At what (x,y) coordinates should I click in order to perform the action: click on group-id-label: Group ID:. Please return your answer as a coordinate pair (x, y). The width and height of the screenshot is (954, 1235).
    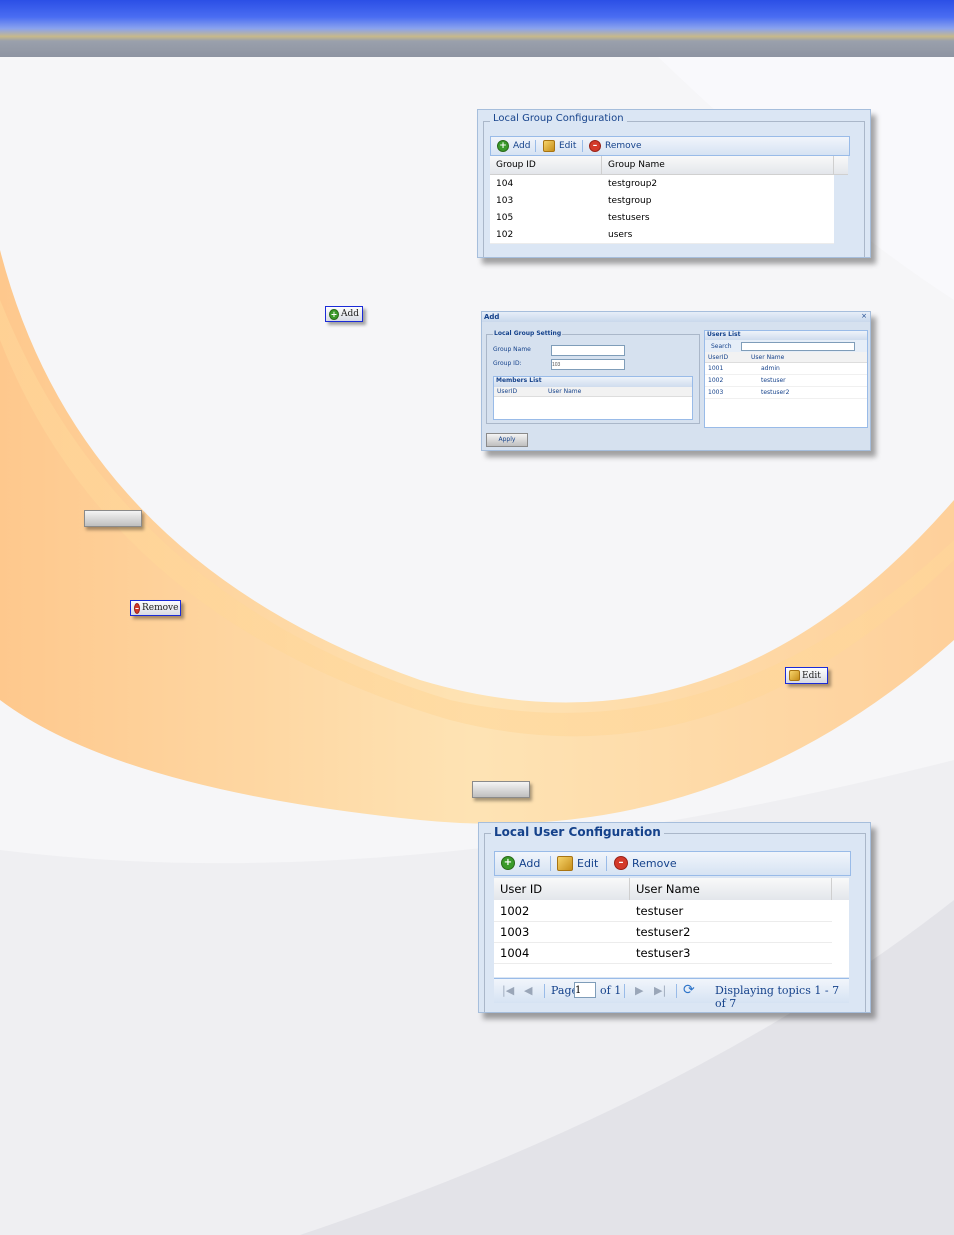
    Looking at the image, I should click on (507, 363).